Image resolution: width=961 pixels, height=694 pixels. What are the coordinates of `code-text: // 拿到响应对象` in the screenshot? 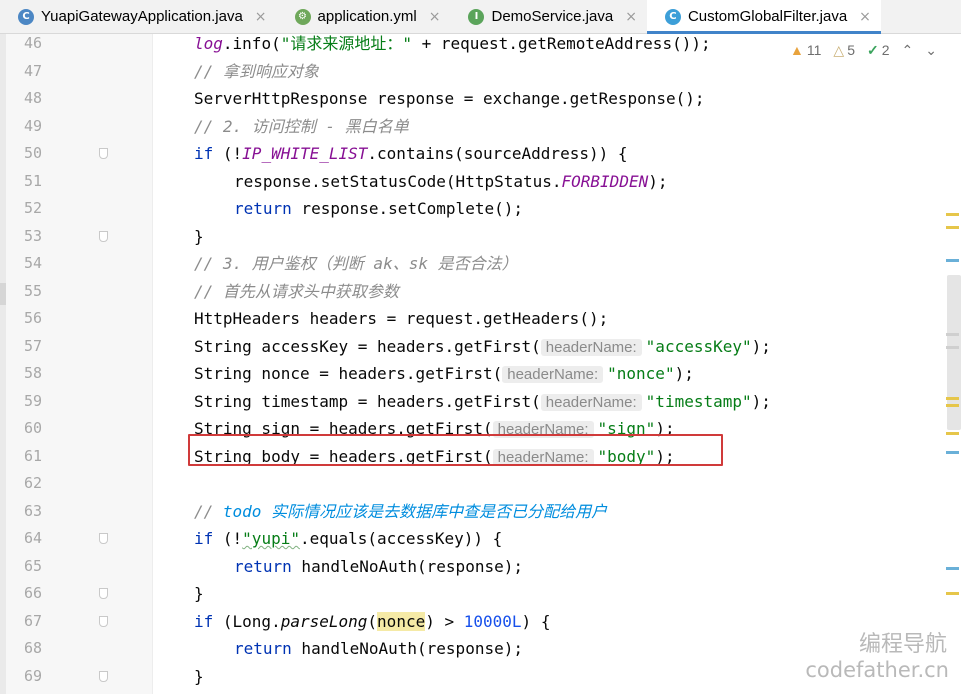 It's located at (256, 72).